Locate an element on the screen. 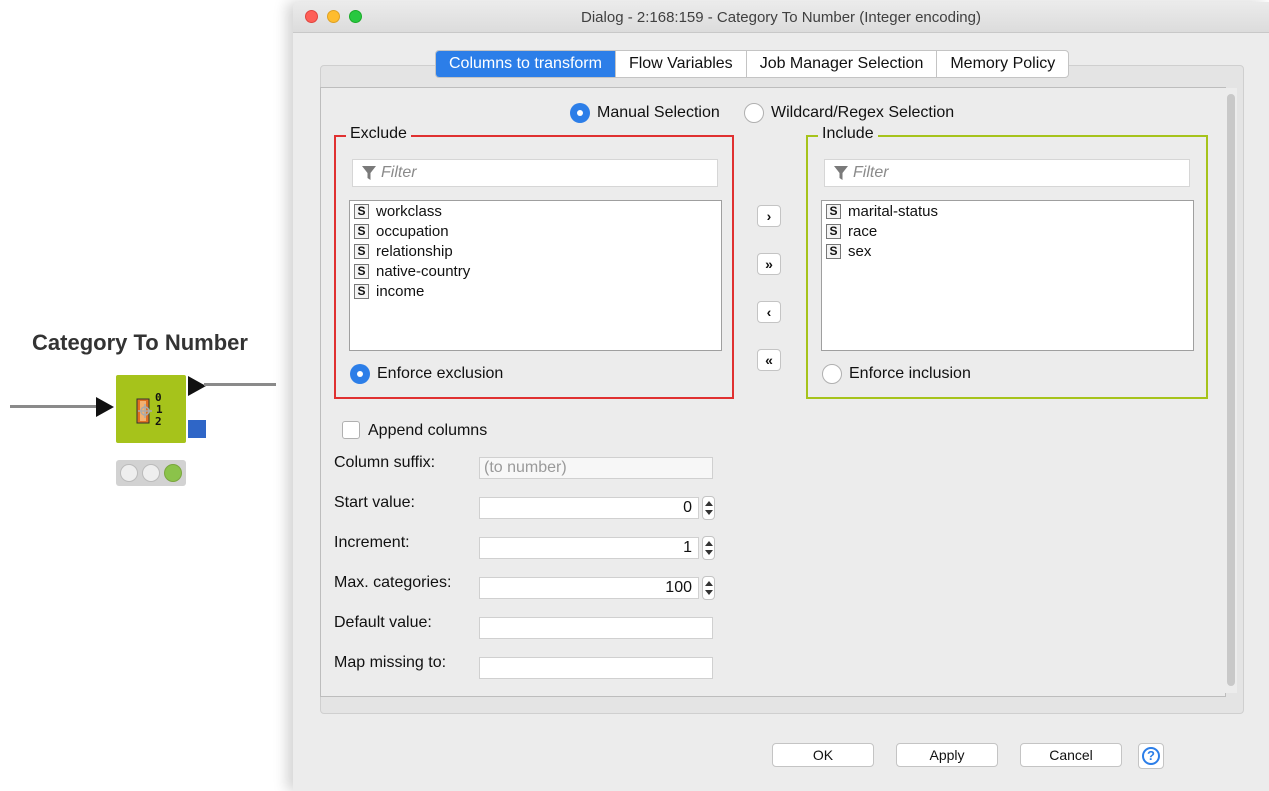 This screenshot has height=791, width=1269. max-categories-spinner is located at coordinates (708, 588).